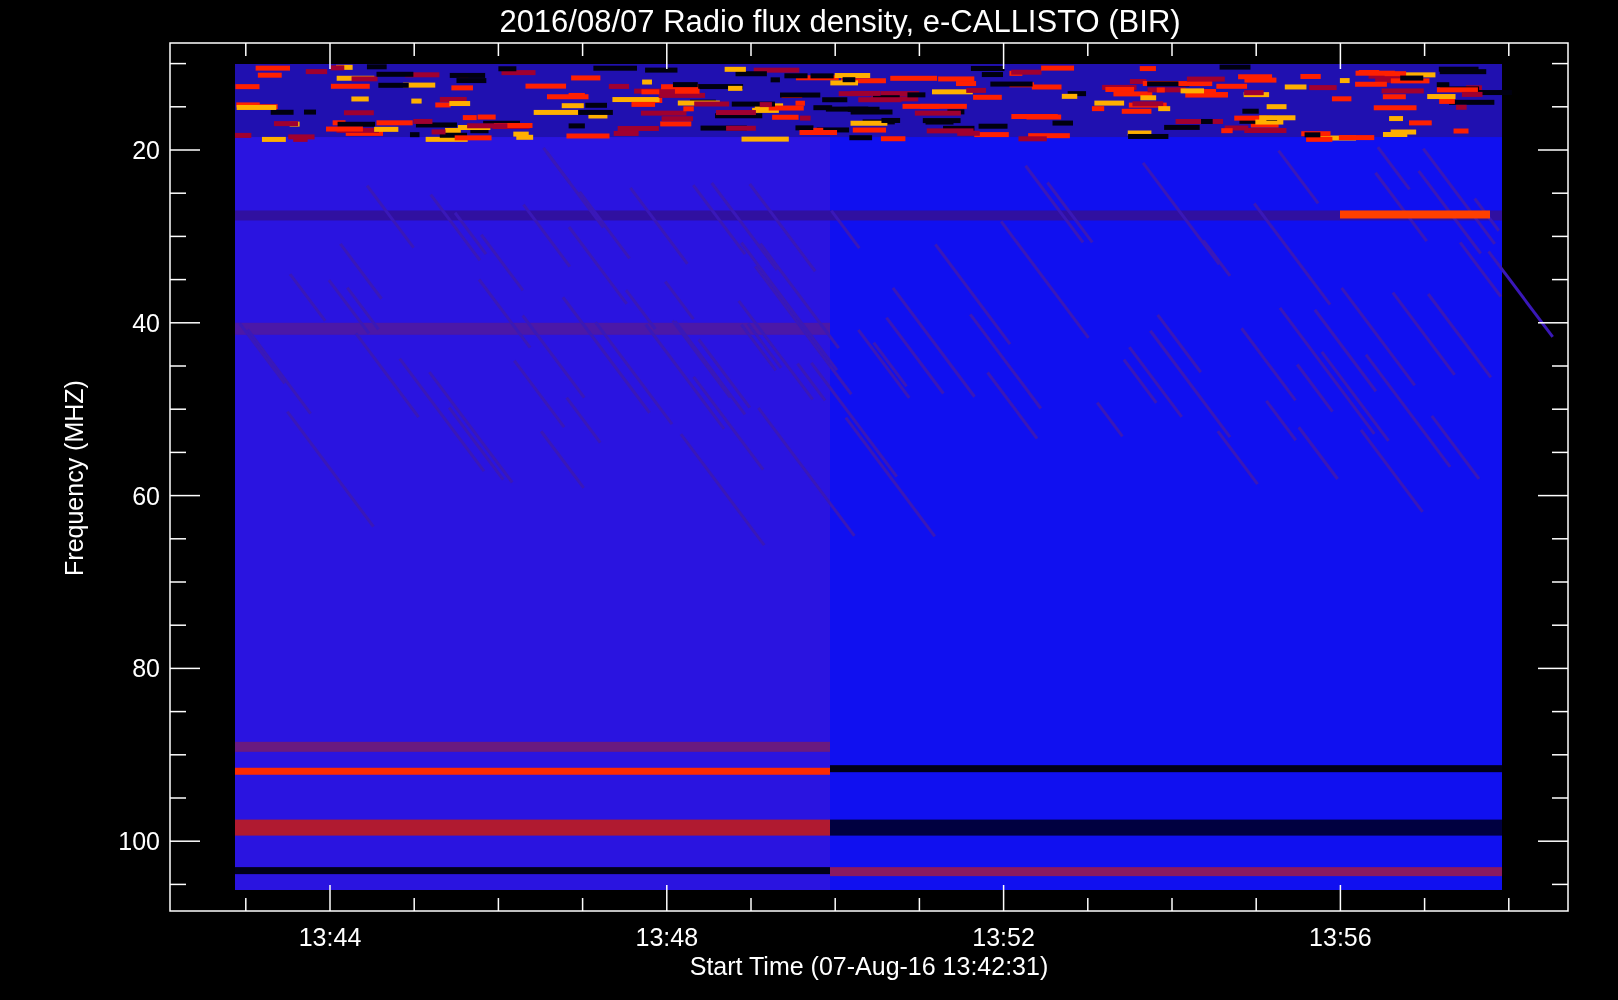 The image size is (1618, 1000). I want to click on y-tick-label: 80, so click(146, 668).